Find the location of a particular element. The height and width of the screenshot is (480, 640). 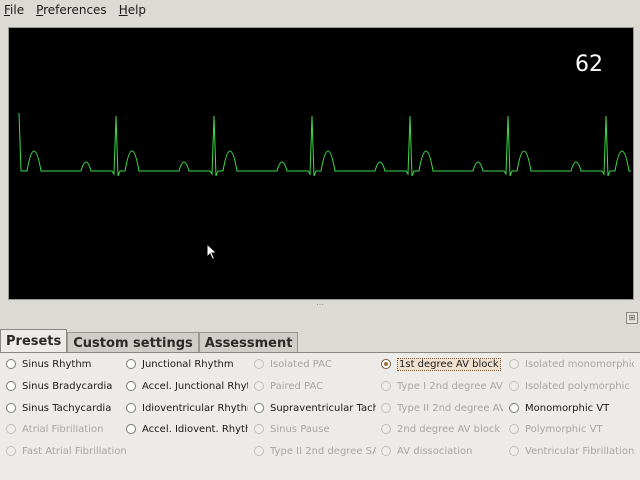

preset-option: Isolated monomorphic is located at coordinates (571, 364).